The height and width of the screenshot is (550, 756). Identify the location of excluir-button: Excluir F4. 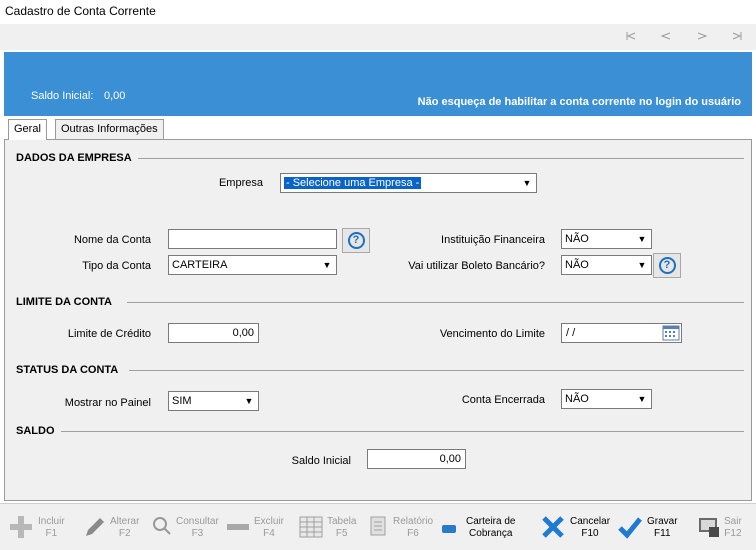
(255, 528).